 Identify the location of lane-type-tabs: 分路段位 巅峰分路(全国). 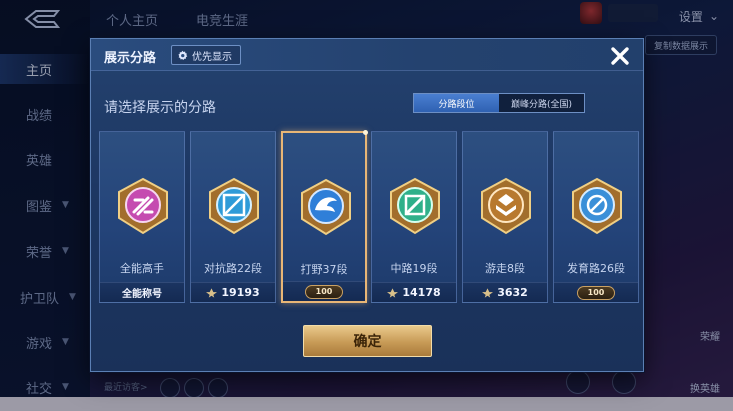
(499, 103).